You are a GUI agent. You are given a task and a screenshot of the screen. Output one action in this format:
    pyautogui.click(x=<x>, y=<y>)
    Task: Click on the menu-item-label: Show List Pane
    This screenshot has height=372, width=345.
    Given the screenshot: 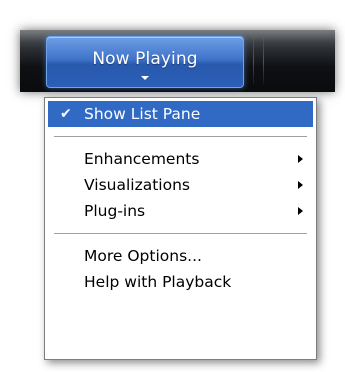 What is the action you would take?
    pyautogui.click(x=142, y=114)
    